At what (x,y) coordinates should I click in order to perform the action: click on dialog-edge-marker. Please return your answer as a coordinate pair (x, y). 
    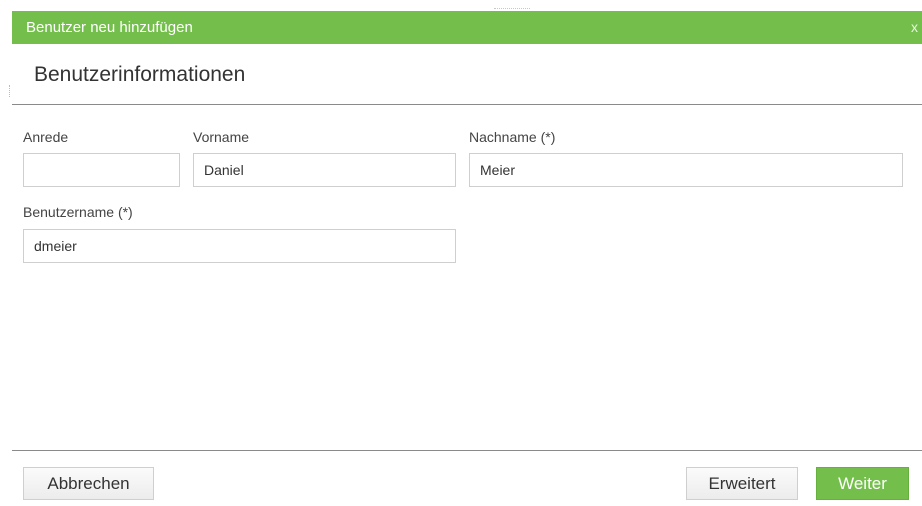
    Looking at the image, I should click on (10, 91).